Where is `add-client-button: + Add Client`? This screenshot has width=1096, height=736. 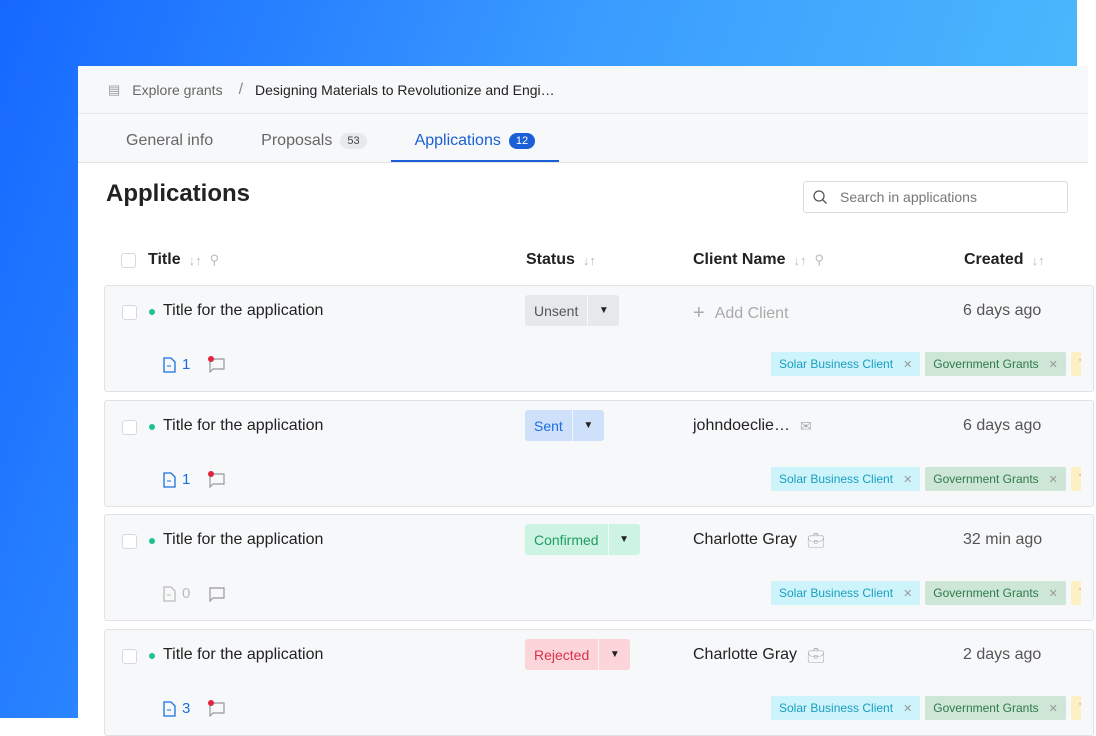 add-client-button: + Add Client is located at coordinates (741, 313).